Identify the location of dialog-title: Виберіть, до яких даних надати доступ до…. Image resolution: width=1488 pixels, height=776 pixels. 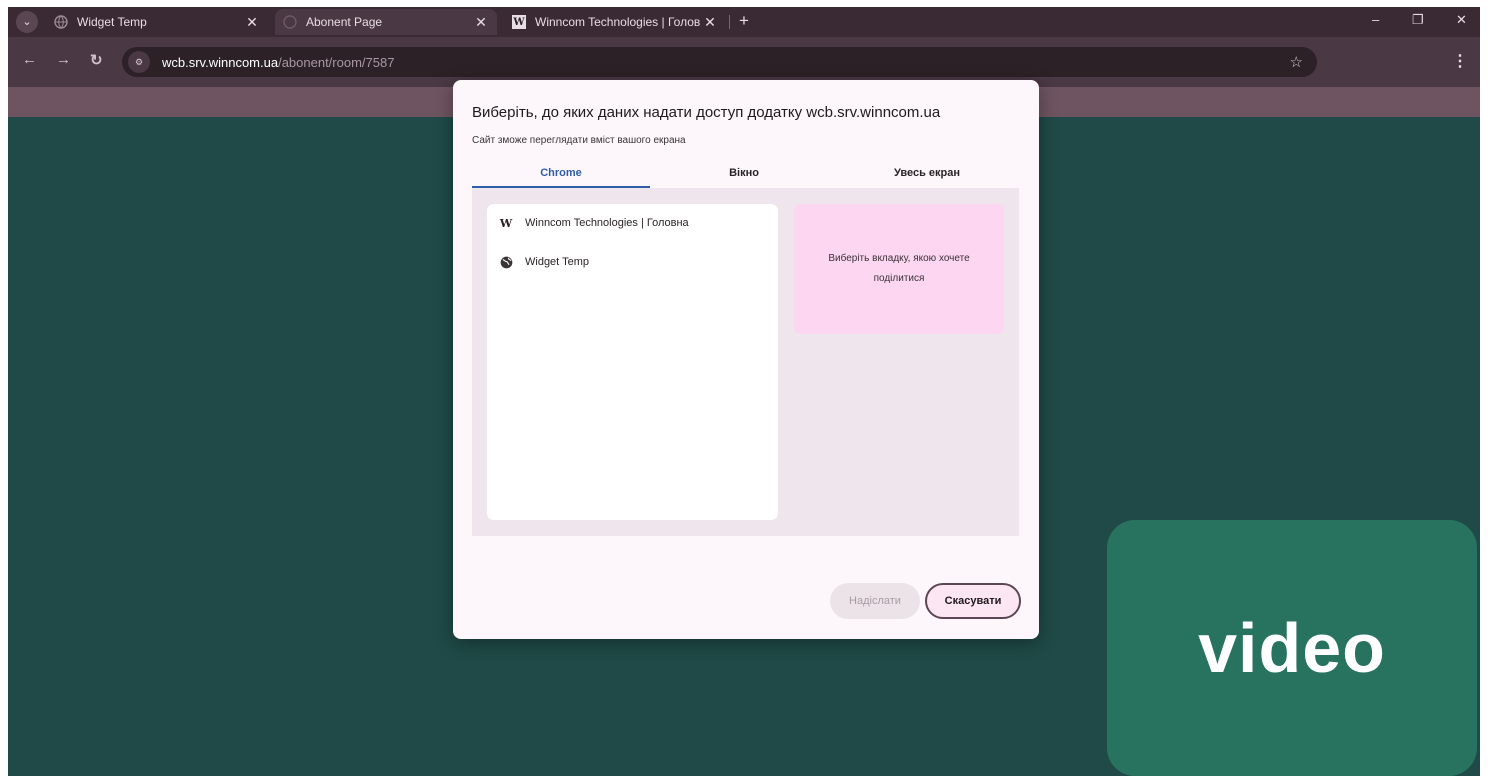
(706, 112).